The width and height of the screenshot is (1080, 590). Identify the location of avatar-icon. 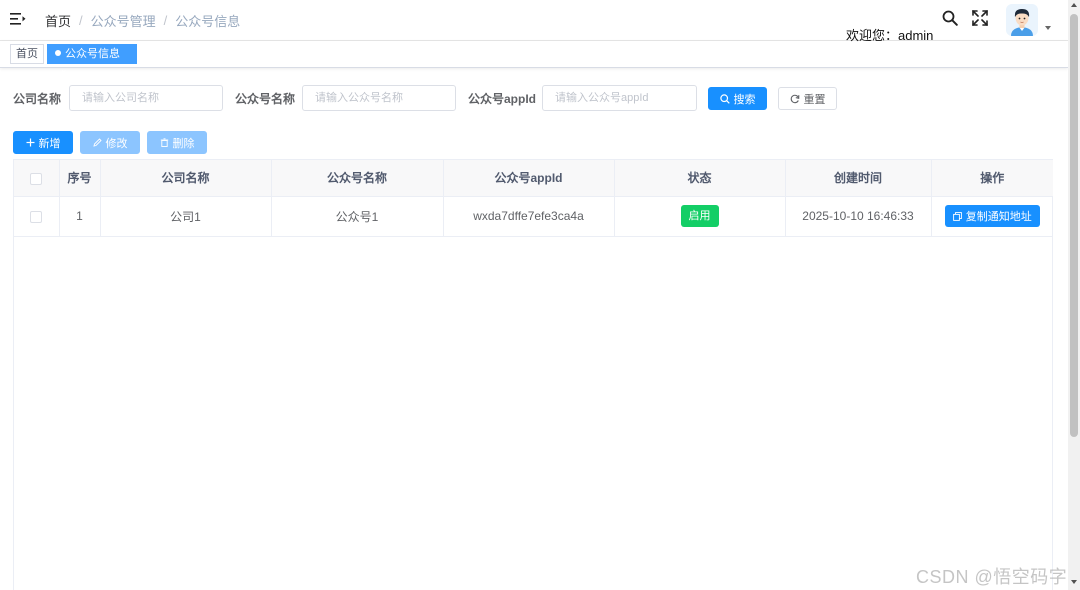
(1022, 20).